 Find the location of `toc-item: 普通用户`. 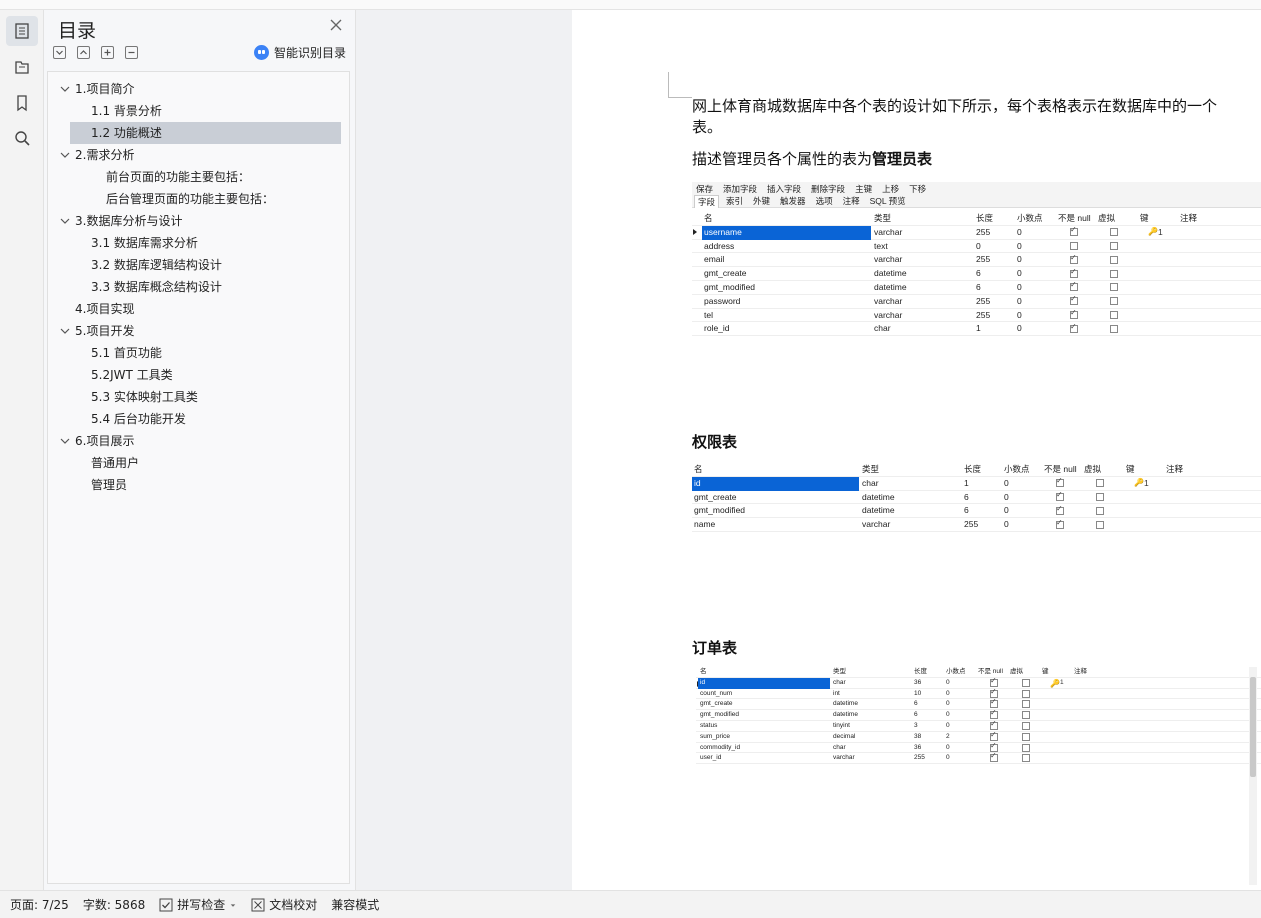

toc-item: 普通用户 is located at coordinates (198, 463).